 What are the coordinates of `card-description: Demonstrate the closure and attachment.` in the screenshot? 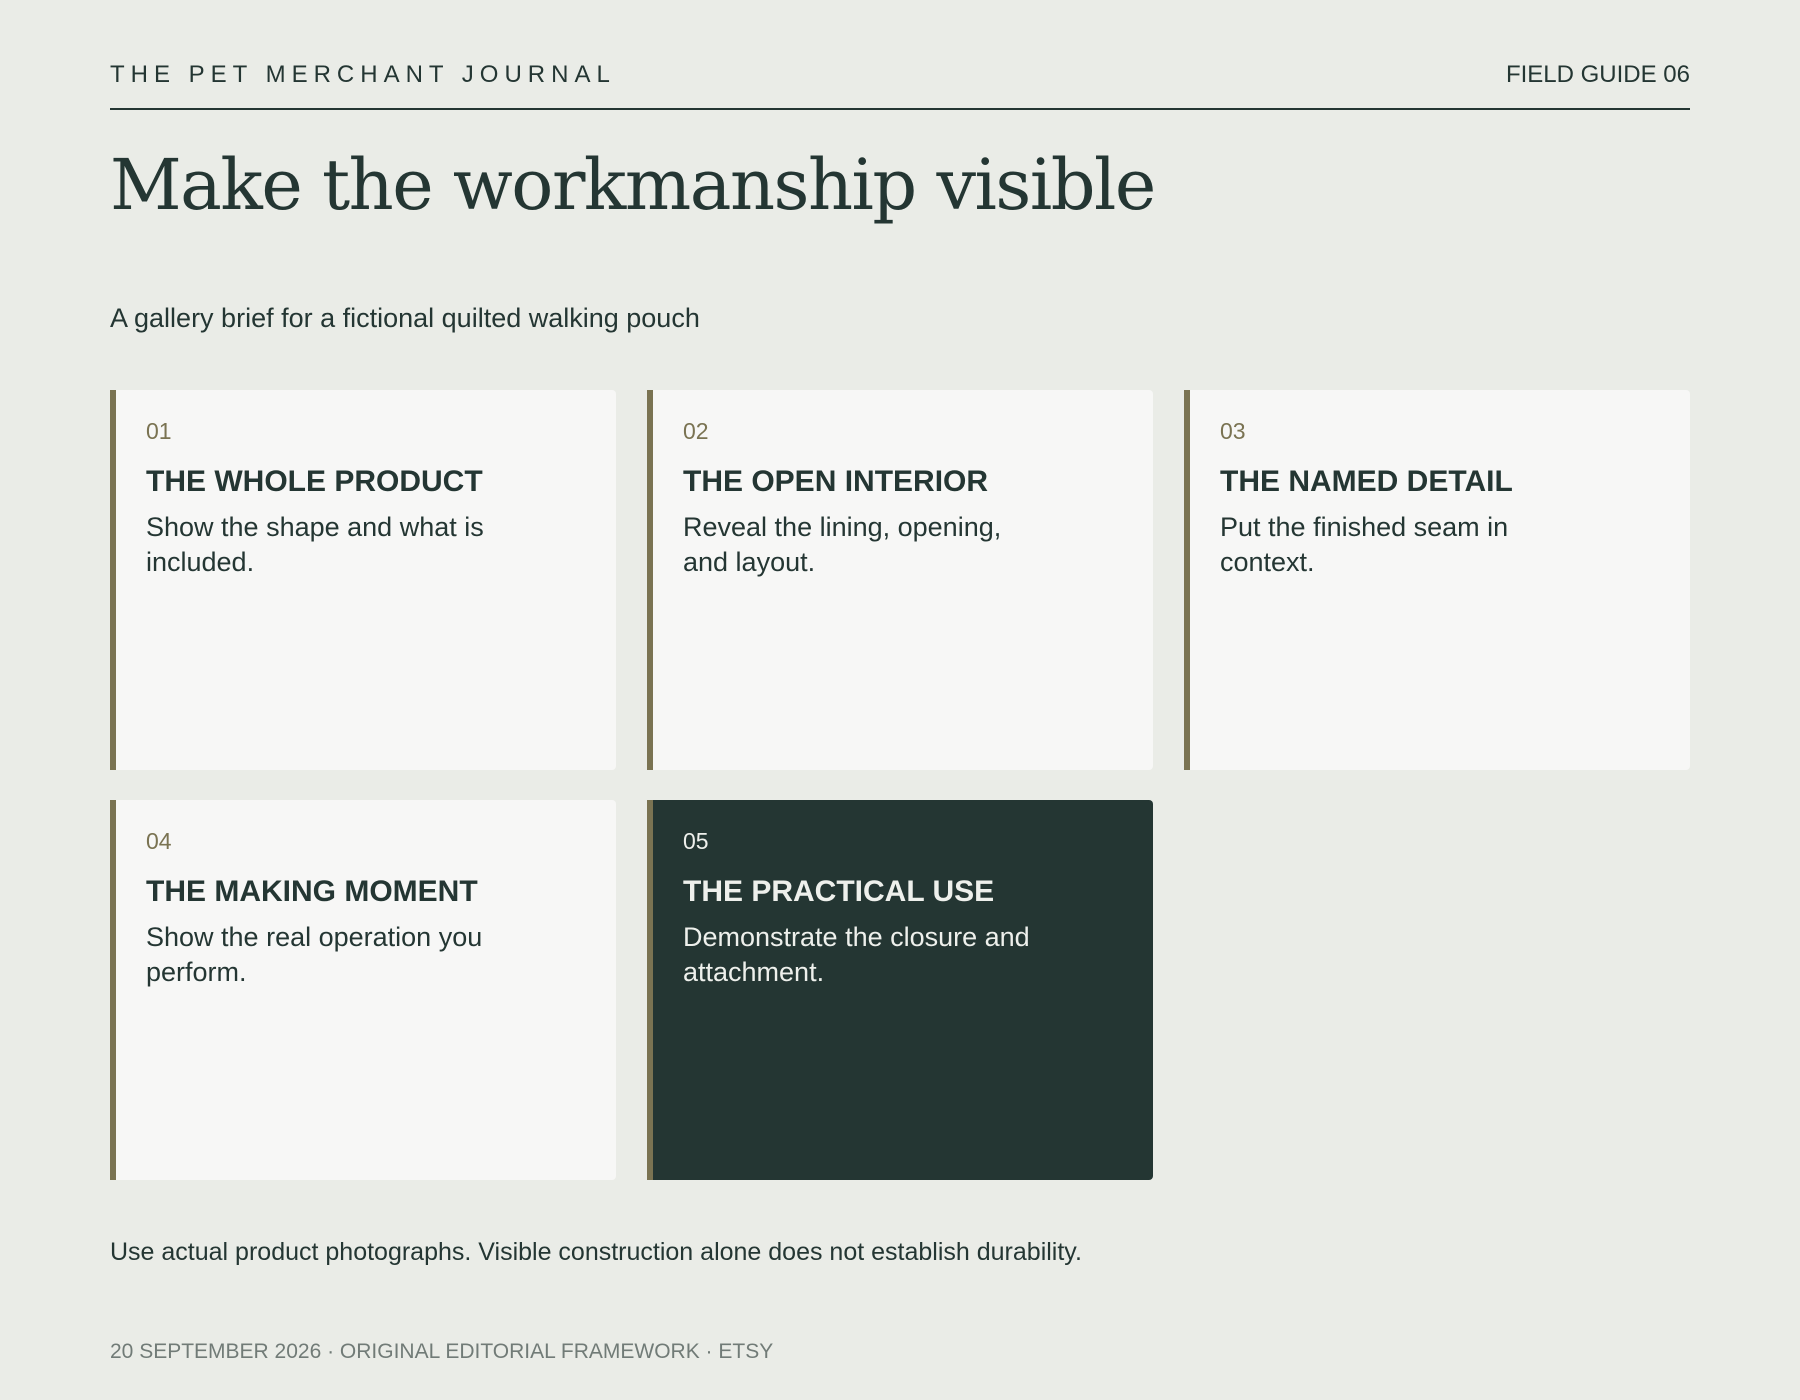 It's located at (856, 954).